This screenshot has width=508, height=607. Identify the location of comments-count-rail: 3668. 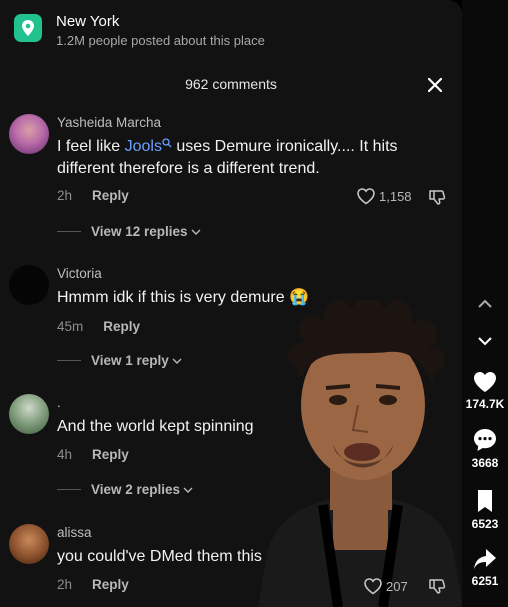
(485, 463).